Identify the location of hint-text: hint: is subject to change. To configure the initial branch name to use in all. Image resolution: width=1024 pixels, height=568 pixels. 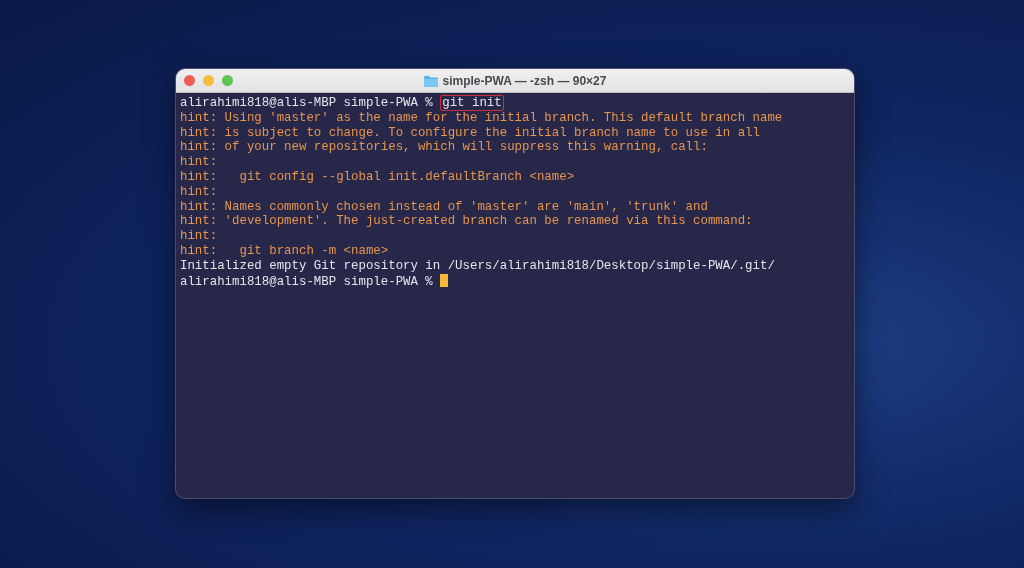
(470, 132).